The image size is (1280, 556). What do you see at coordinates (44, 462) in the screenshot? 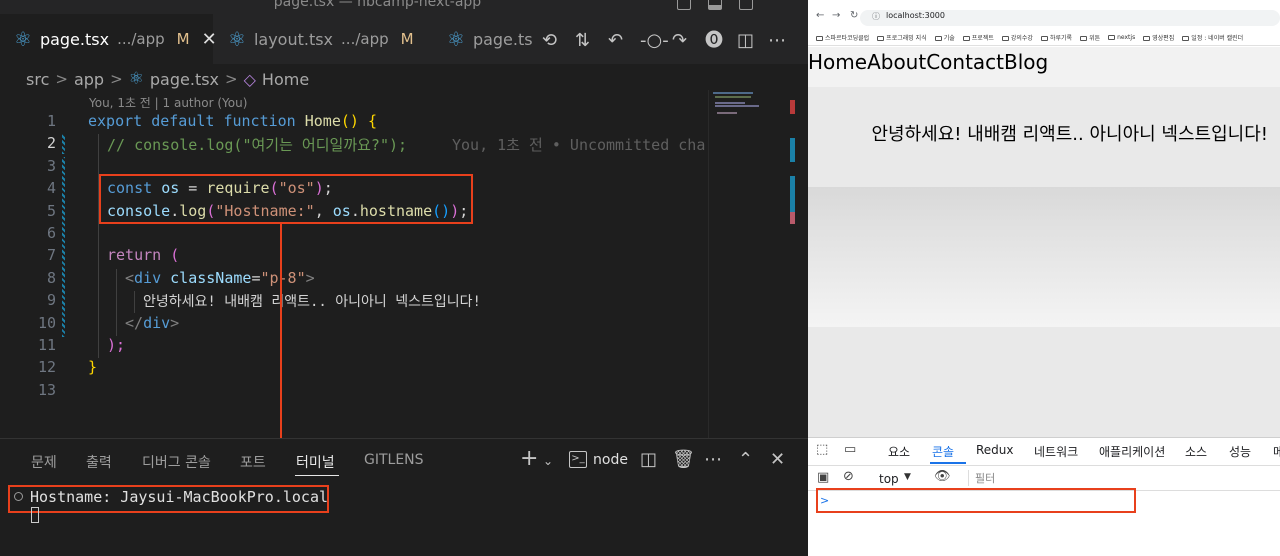
I see `tab-problems: 문제` at bounding box center [44, 462].